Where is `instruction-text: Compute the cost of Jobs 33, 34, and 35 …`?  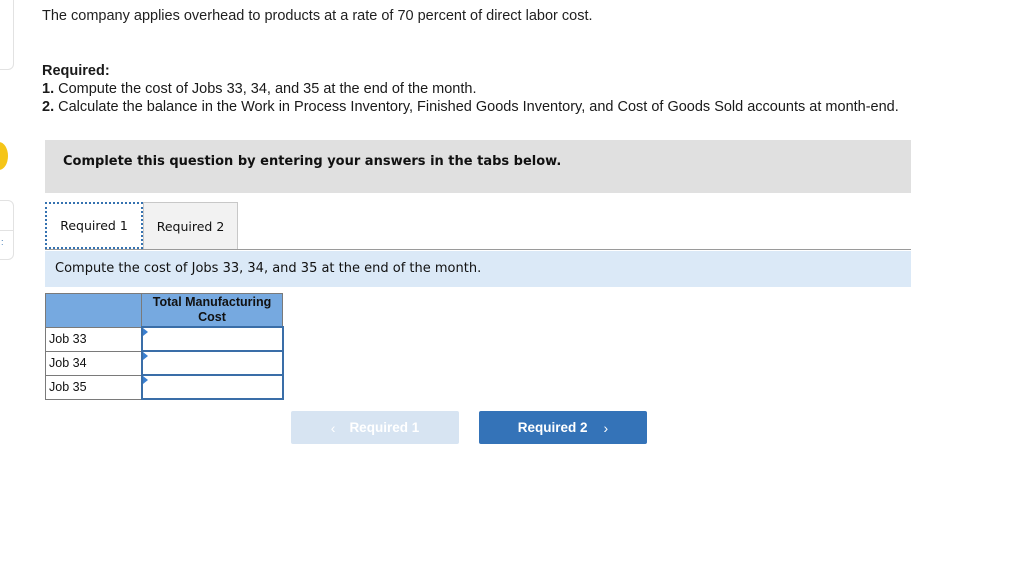 instruction-text: Compute the cost of Jobs 33, 34, and 35 … is located at coordinates (268, 268).